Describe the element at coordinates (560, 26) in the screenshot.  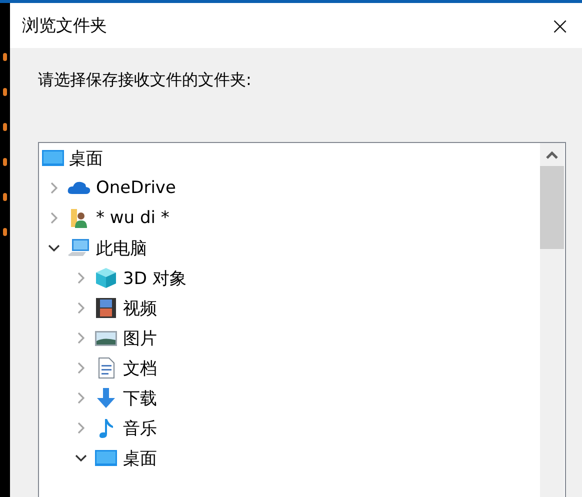
I see `close-button: ×` at that location.